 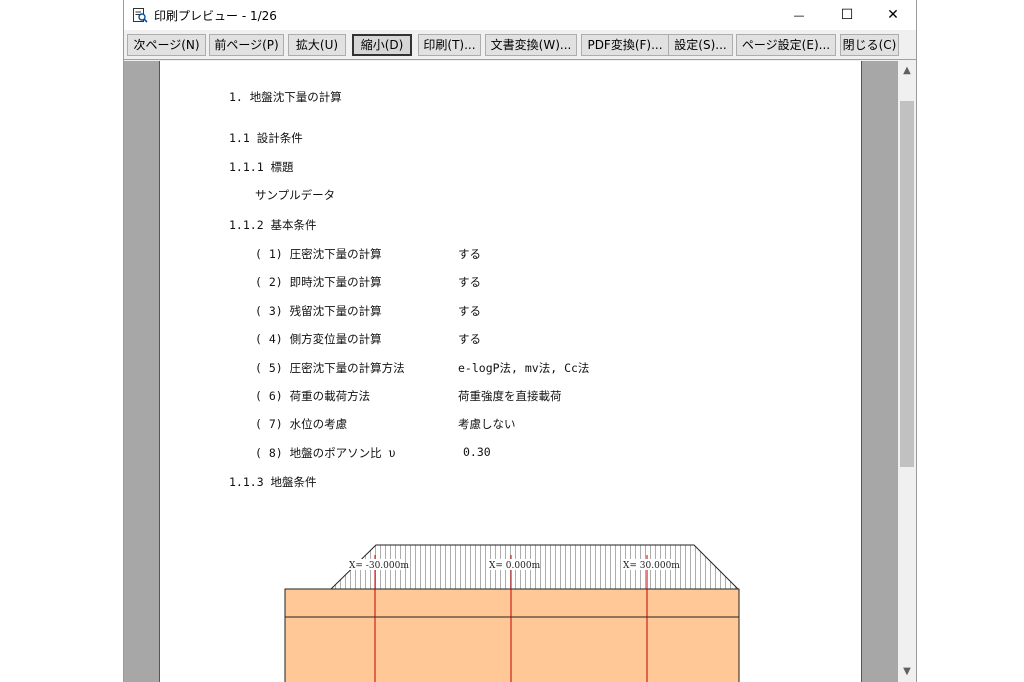 I want to click on vertical-scrollbar: ▲ ▼, so click(x=907, y=371).